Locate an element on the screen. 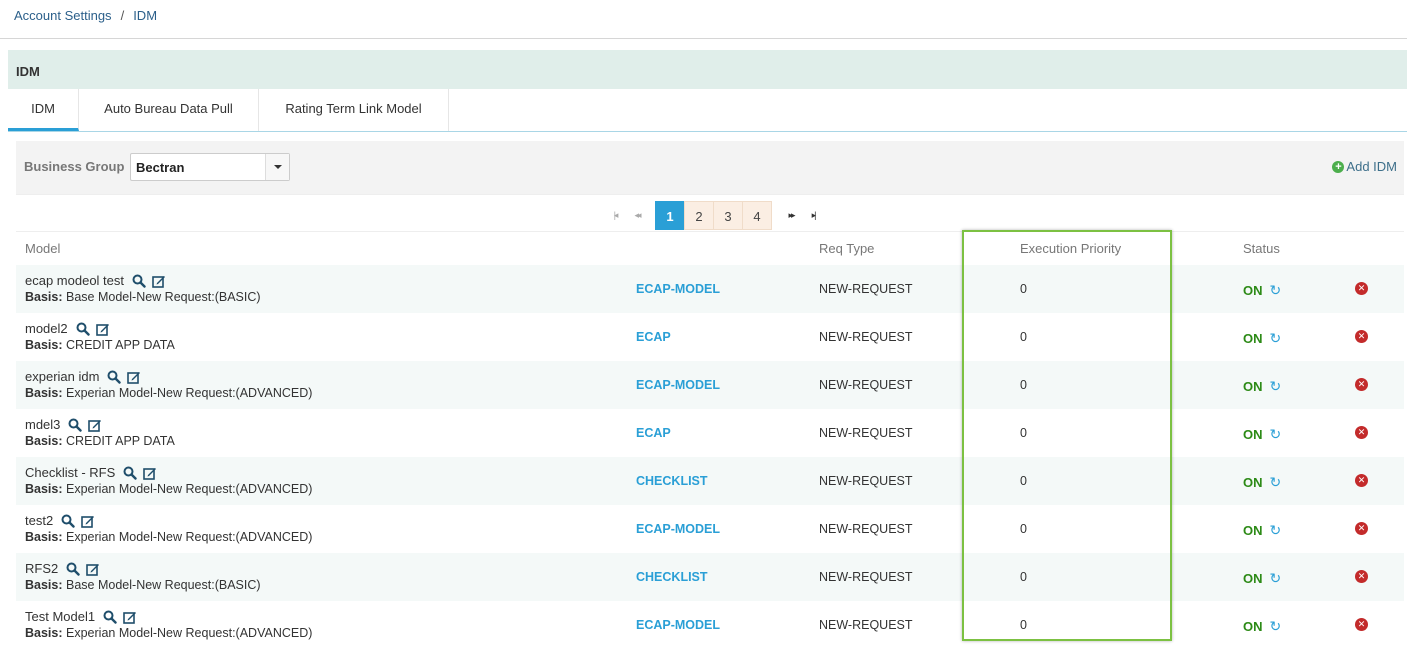 The height and width of the screenshot is (649, 1407). pagination: |◂ ◂◂ 1 2 3 4 ▸▸ ▸| is located at coordinates (714, 215).